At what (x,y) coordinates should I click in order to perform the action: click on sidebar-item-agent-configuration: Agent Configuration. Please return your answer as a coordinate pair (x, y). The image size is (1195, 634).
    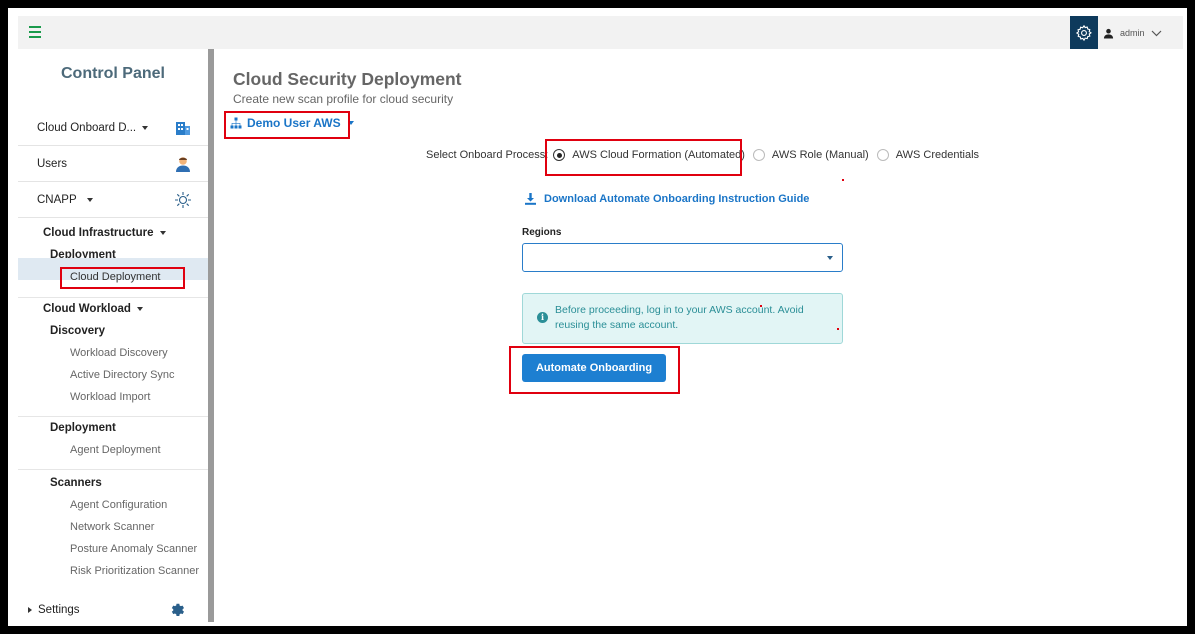
    Looking at the image, I should click on (118, 505).